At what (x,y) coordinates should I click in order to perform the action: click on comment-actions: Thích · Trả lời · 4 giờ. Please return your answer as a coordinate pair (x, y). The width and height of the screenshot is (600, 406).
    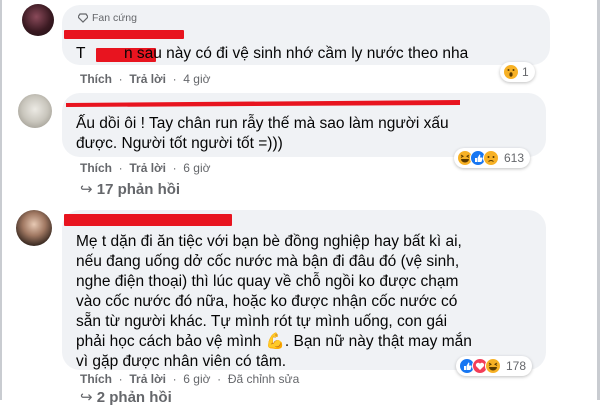
    Looking at the image, I should click on (145, 79).